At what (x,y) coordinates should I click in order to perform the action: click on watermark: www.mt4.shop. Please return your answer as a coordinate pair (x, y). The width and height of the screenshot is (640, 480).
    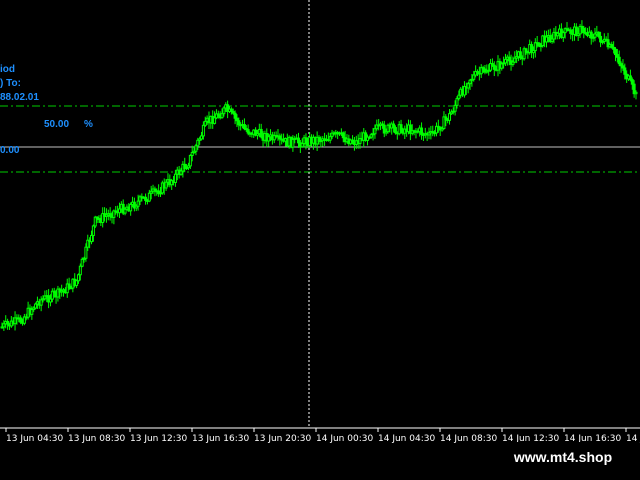
    Looking at the image, I should click on (563, 457).